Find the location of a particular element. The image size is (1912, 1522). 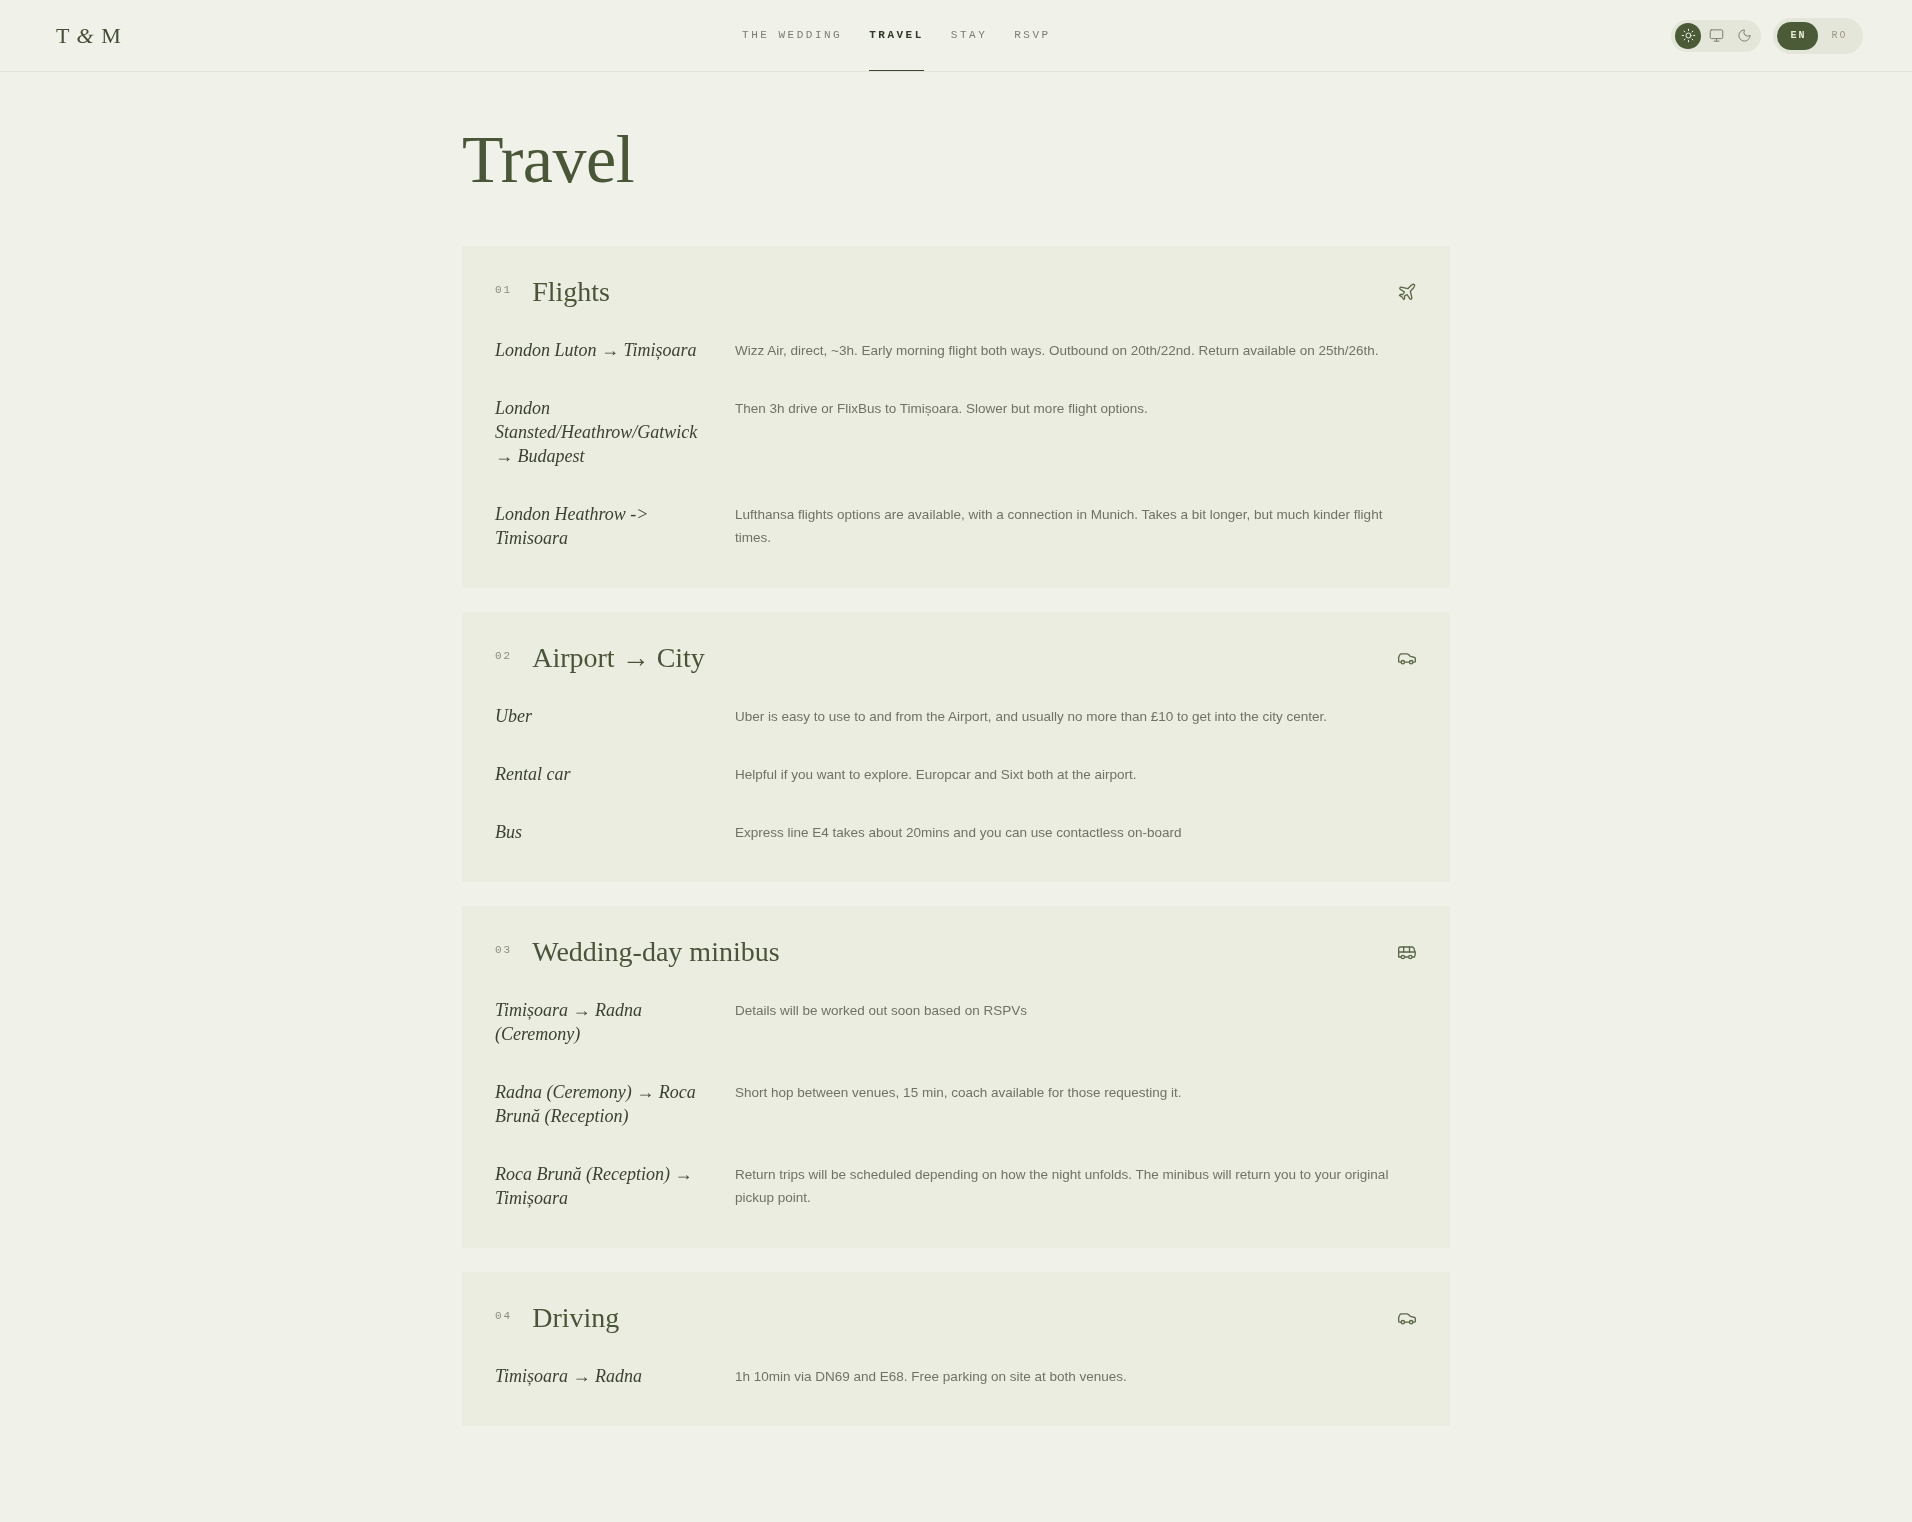

item-description: Uber is easy to use to and from the Airport, and usually no more than £10 to get into the city center. is located at coordinates (1032, 717).